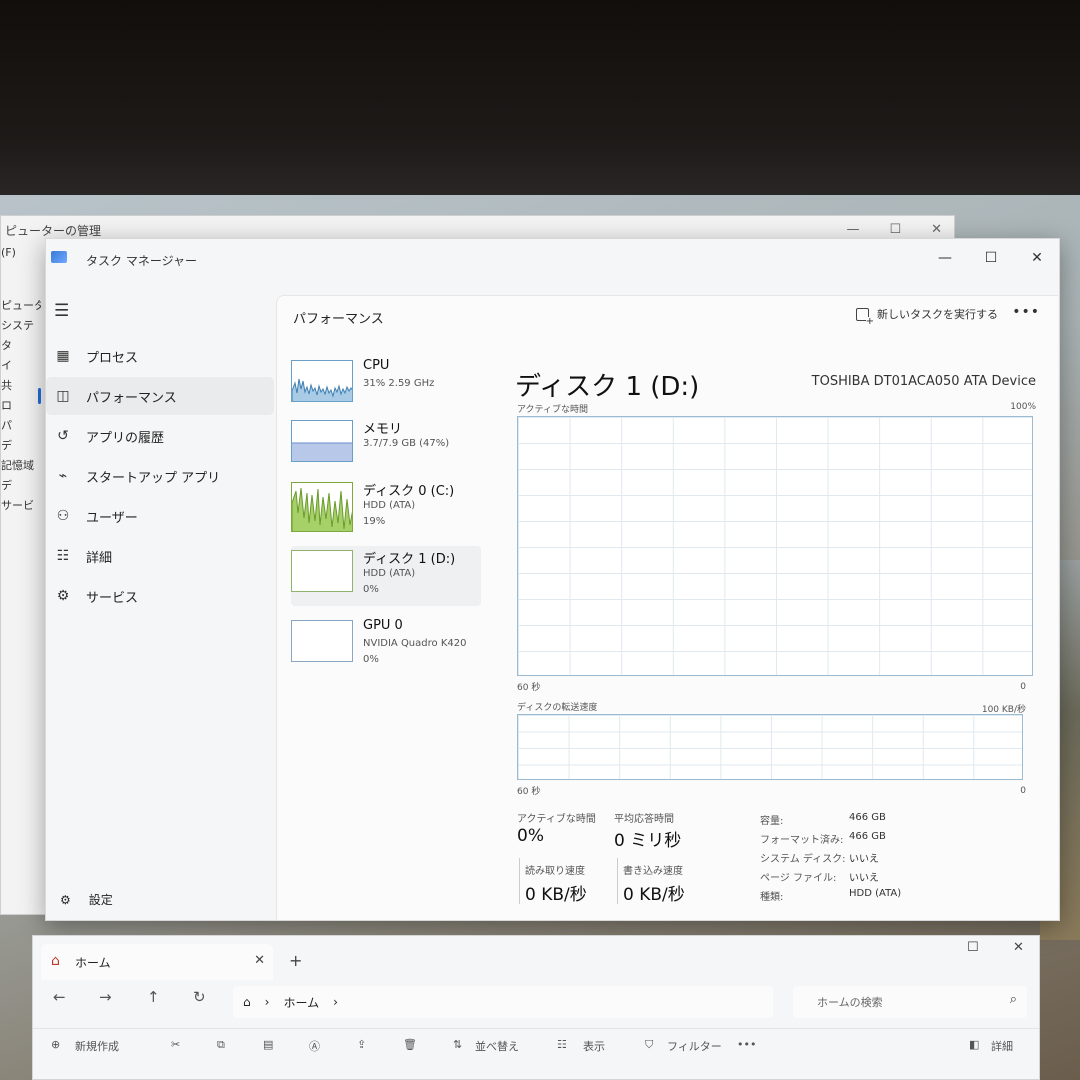  I want to click on device-disk-1: ディスク 1 (D:) HDD (ATA) 0%, so click(386, 576).